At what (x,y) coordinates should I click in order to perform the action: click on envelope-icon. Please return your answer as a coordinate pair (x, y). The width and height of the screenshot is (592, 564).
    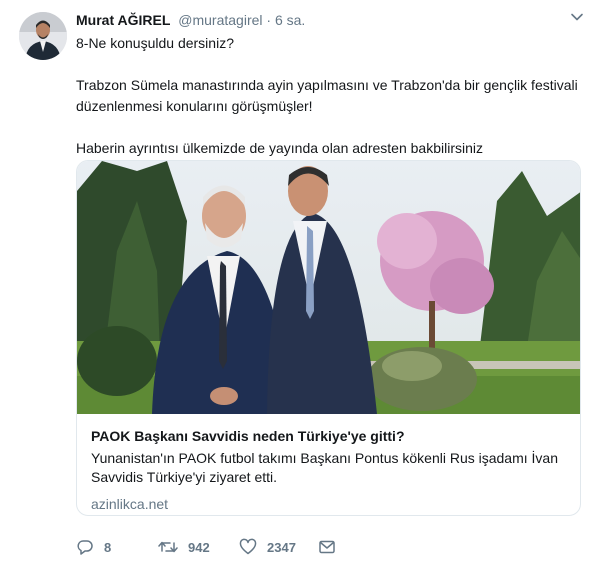
    Looking at the image, I should click on (327, 547).